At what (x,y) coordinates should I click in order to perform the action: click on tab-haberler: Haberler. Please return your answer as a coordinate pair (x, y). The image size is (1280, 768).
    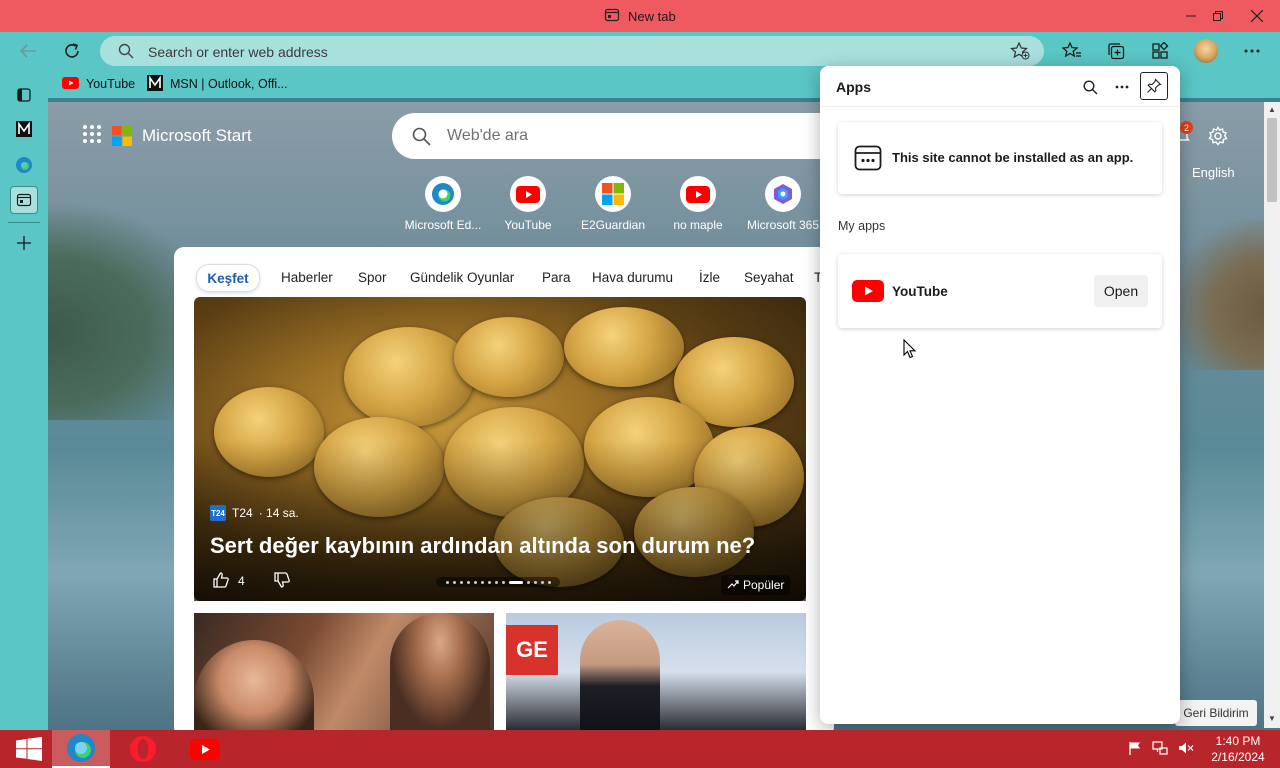
    Looking at the image, I should click on (307, 277).